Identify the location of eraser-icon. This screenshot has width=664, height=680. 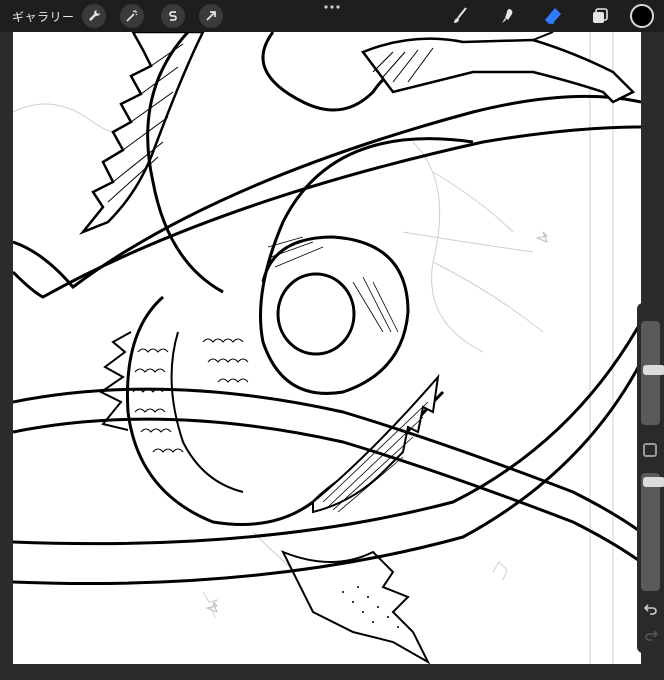
(553, 16).